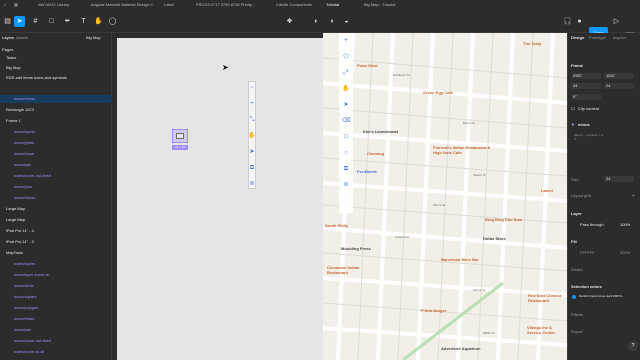 This screenshot has height=360, width=640. I want to click on circle-icon: ○, so click(346, 153).